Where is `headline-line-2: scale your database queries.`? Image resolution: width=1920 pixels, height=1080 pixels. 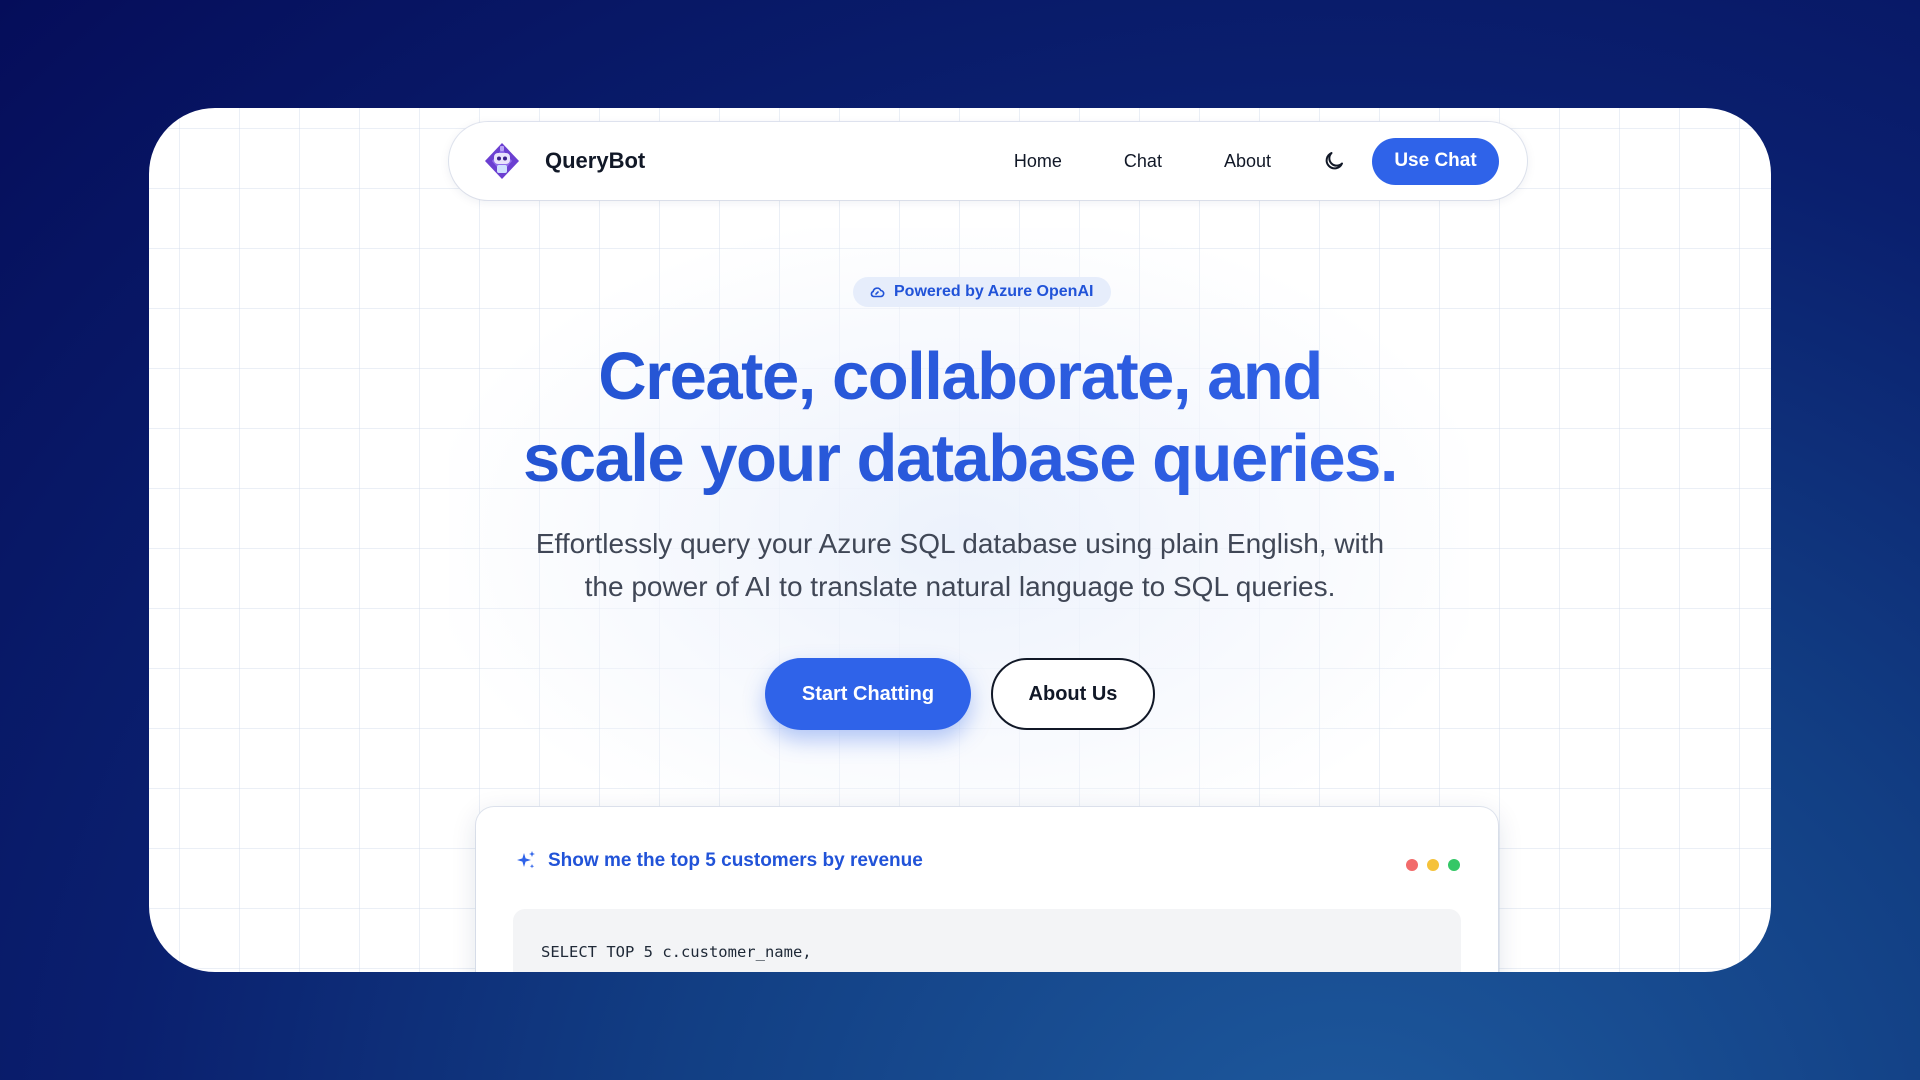 headline-line-2: scale your database queries. is located at coordinates (960, 458).